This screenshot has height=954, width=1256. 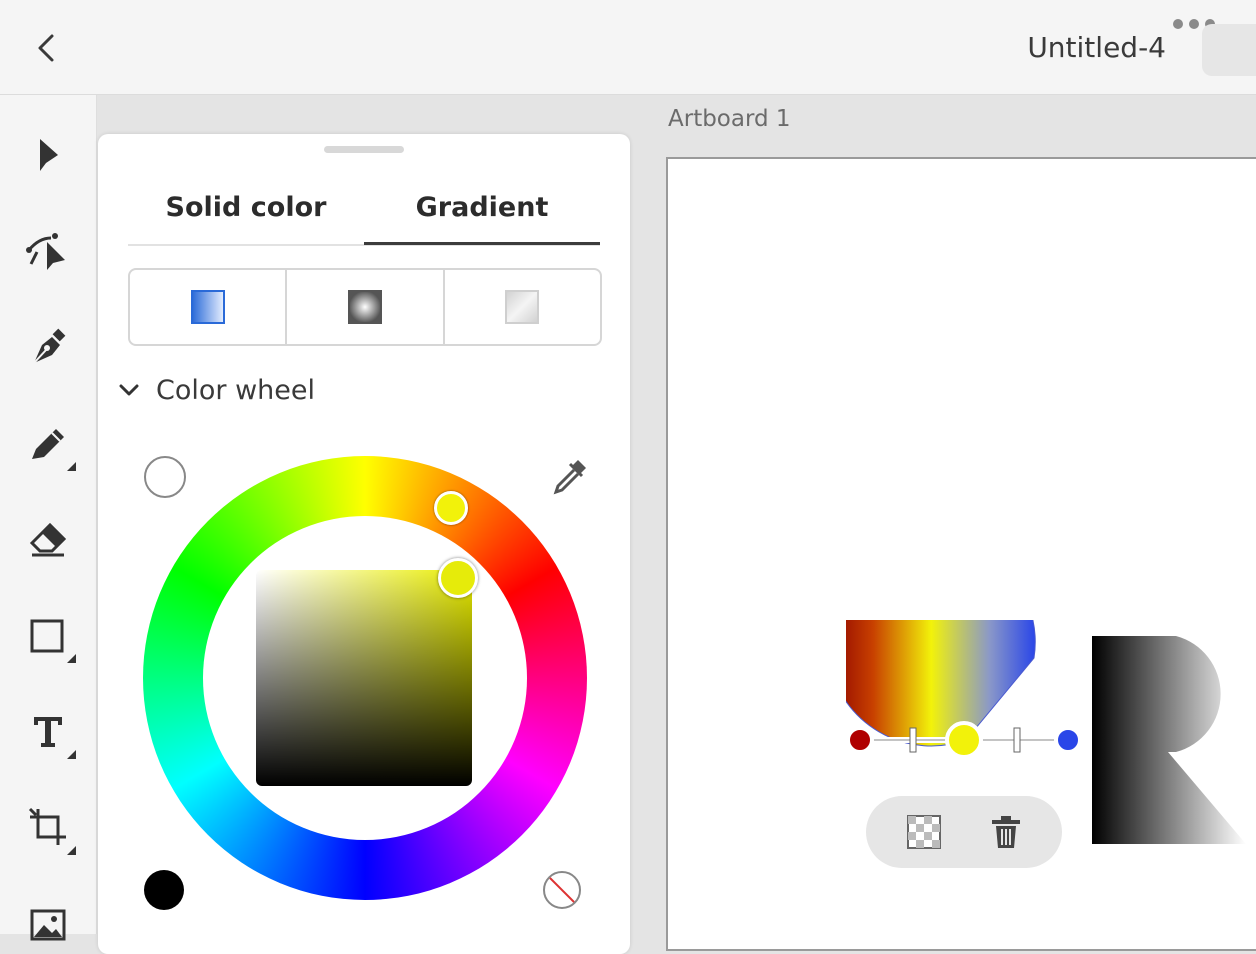 I want to click on delete-stop-button, so click(x=1006, y=832).